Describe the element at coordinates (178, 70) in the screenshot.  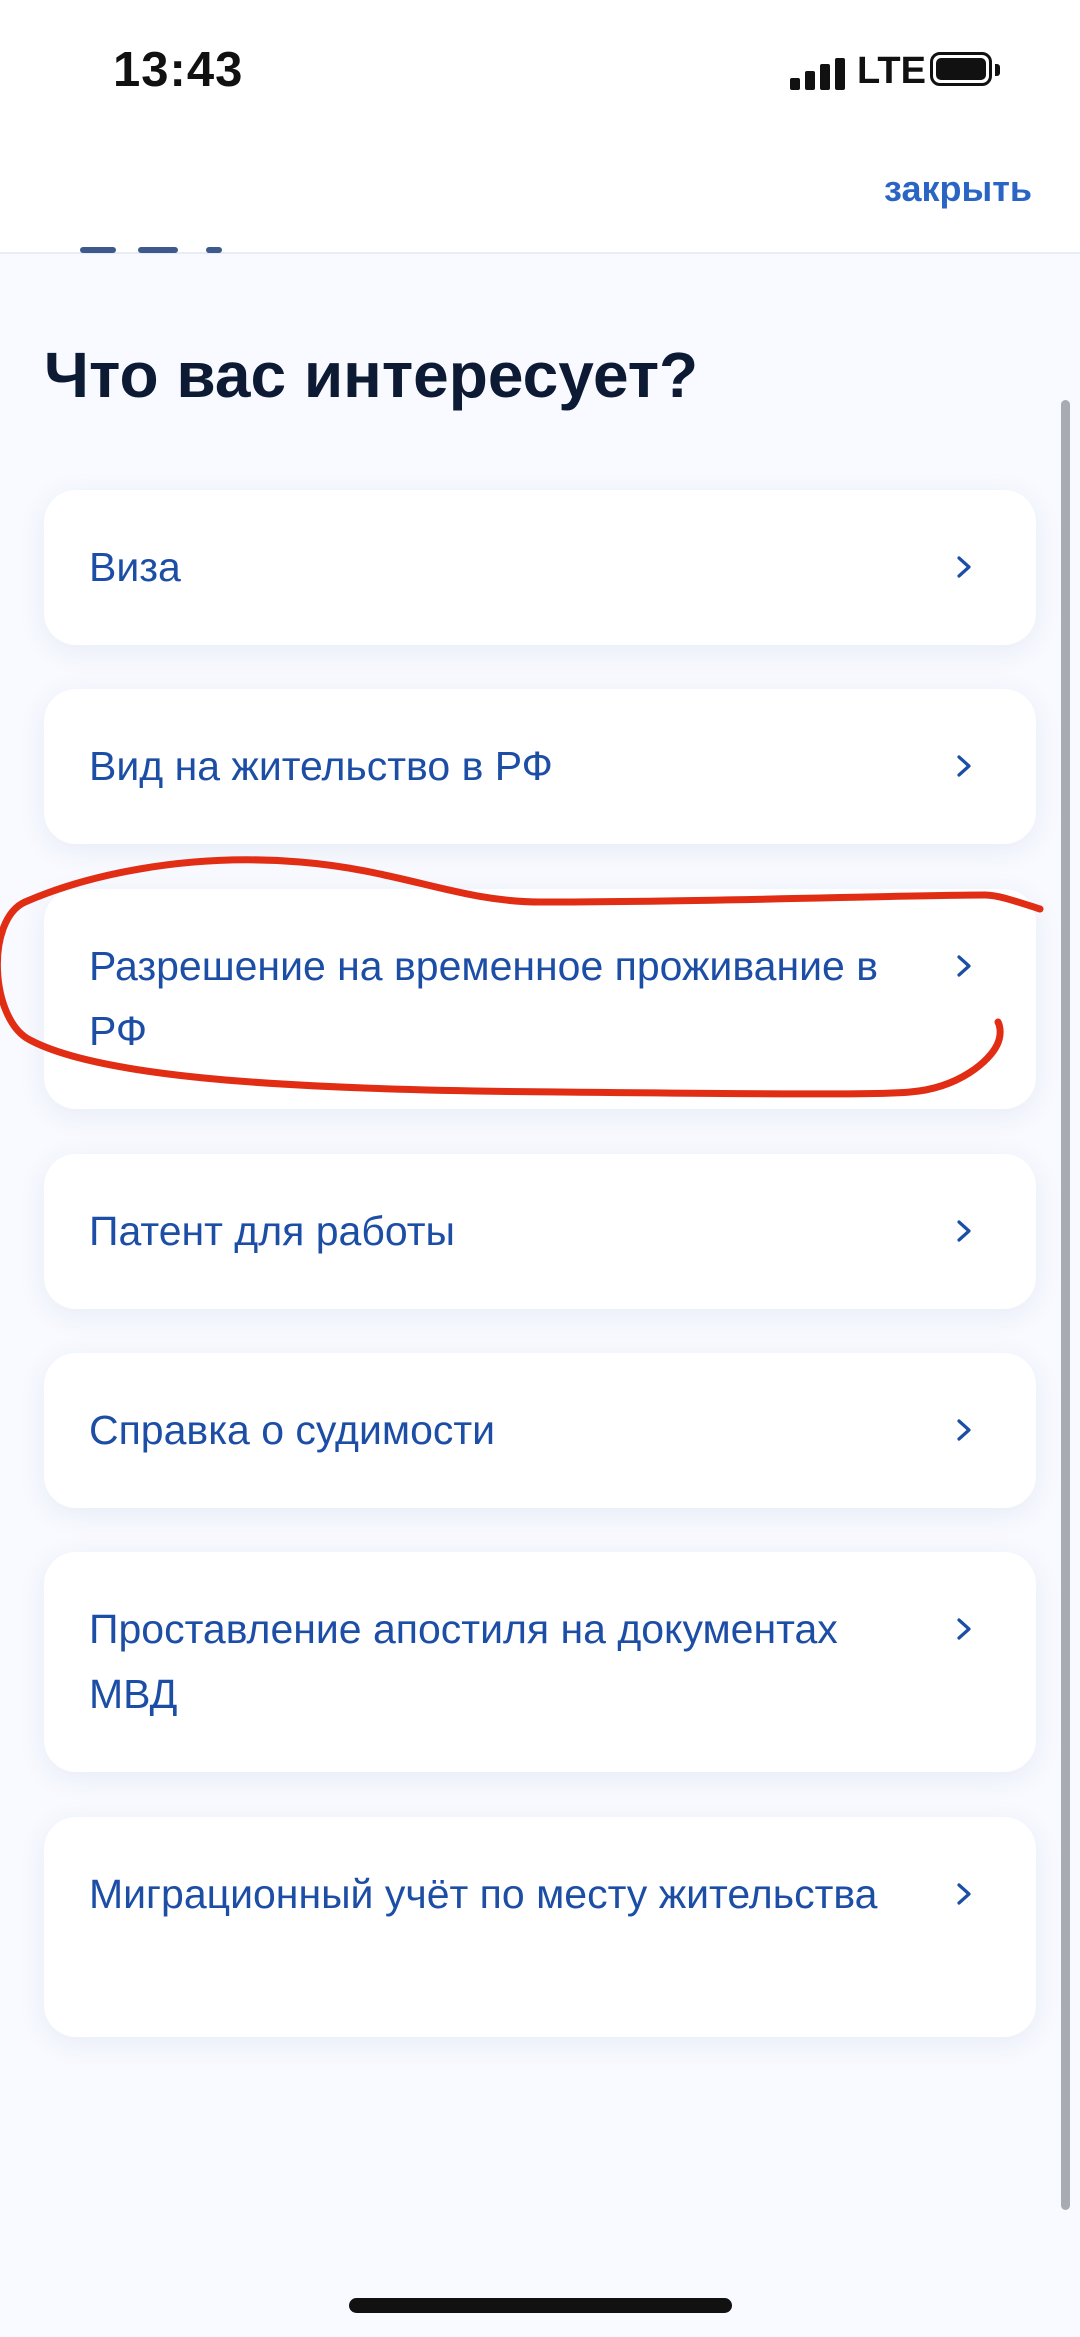
I see `status-time: 13:43` at that location.